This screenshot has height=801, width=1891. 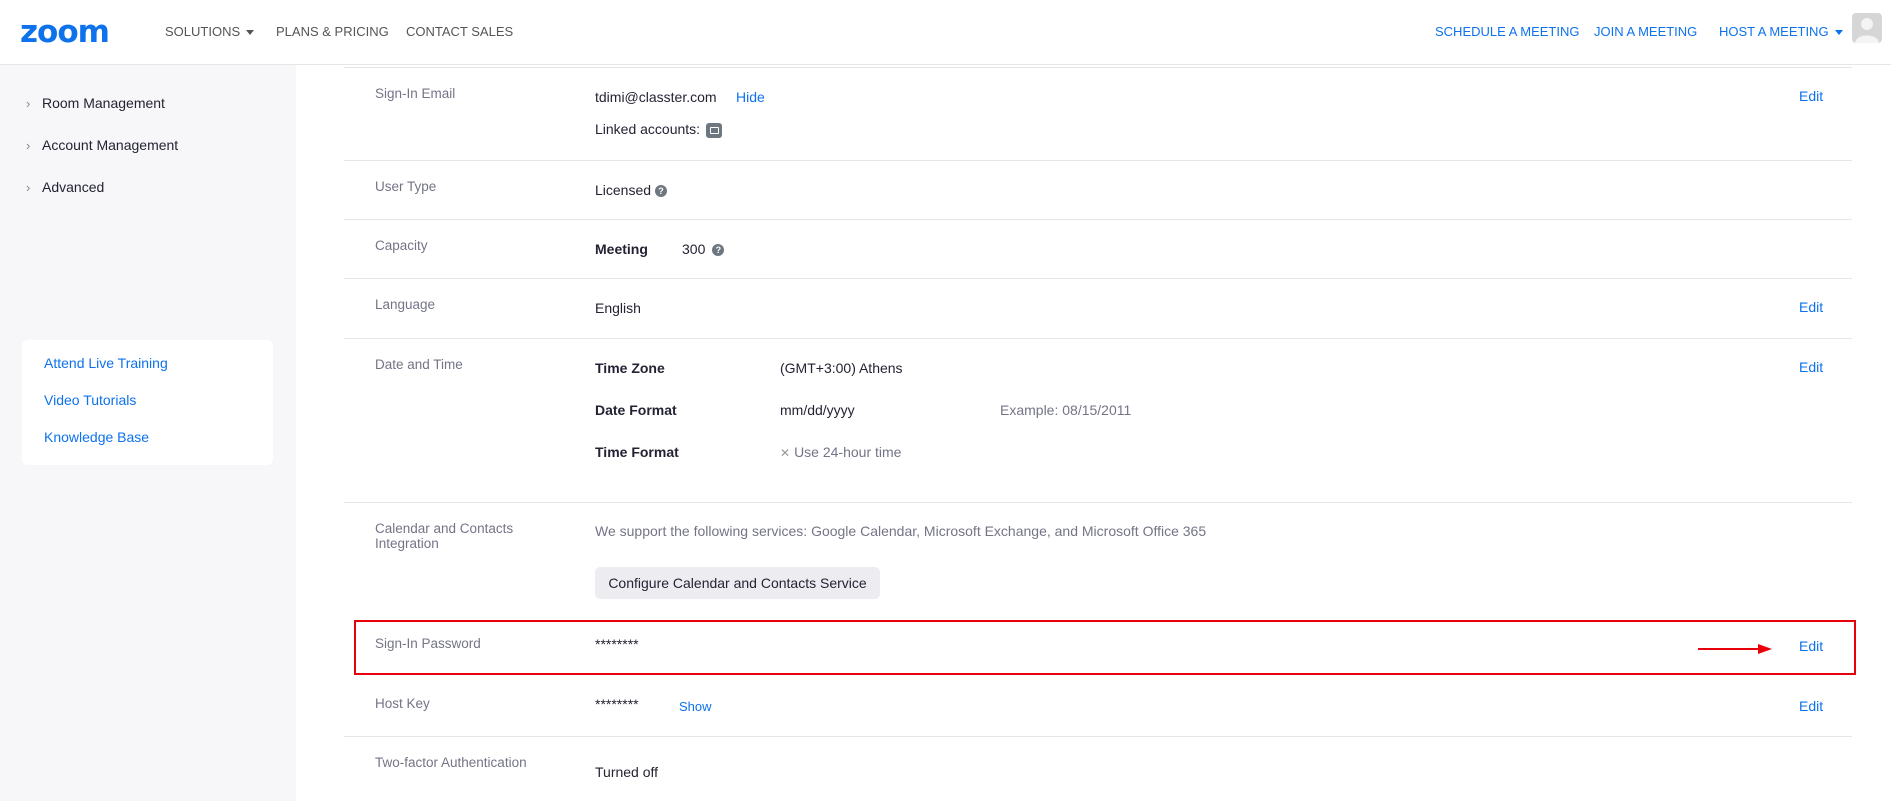 I want to click on language-edit-link: Edit, so click(x=1811, y=307).